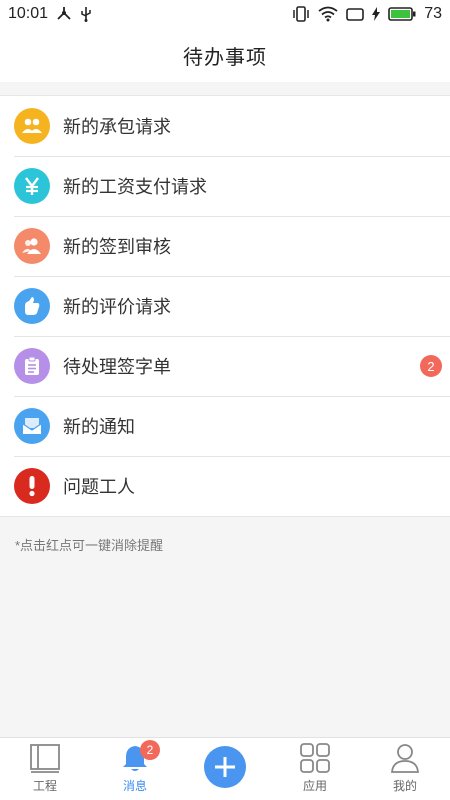 The height and width of the screenshot is (800, 450). I want to click on grid-icon, so click(315, 758).